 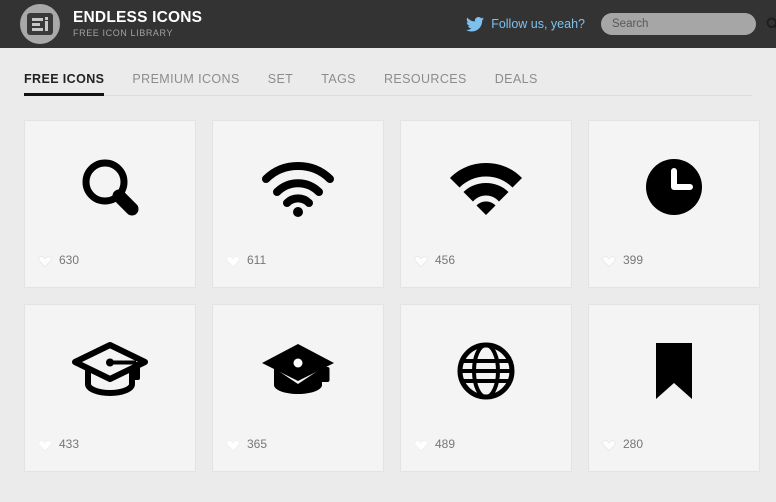 I want to click on bookmark-filled-icon, so click(x=674, y=371).